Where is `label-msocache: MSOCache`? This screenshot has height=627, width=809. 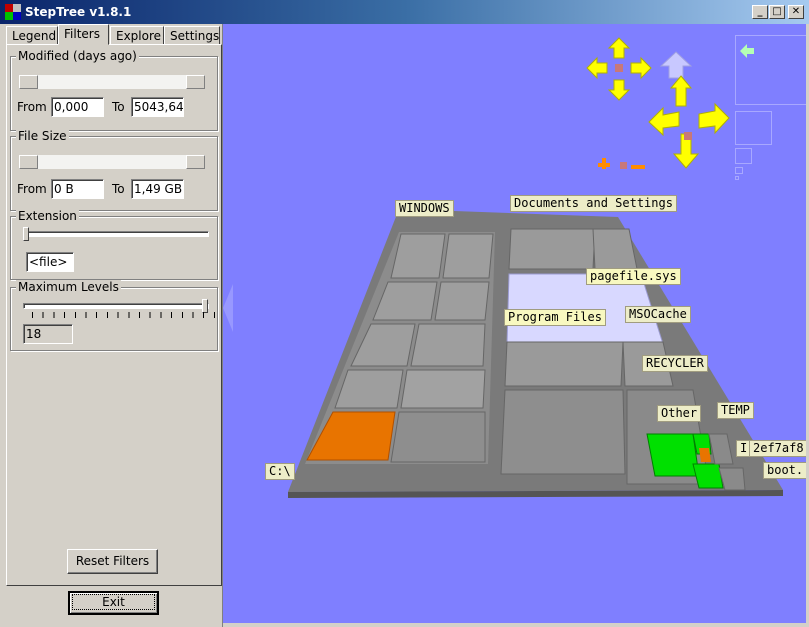 label-msocache: MSOCache is located at coordinates (658, 314).